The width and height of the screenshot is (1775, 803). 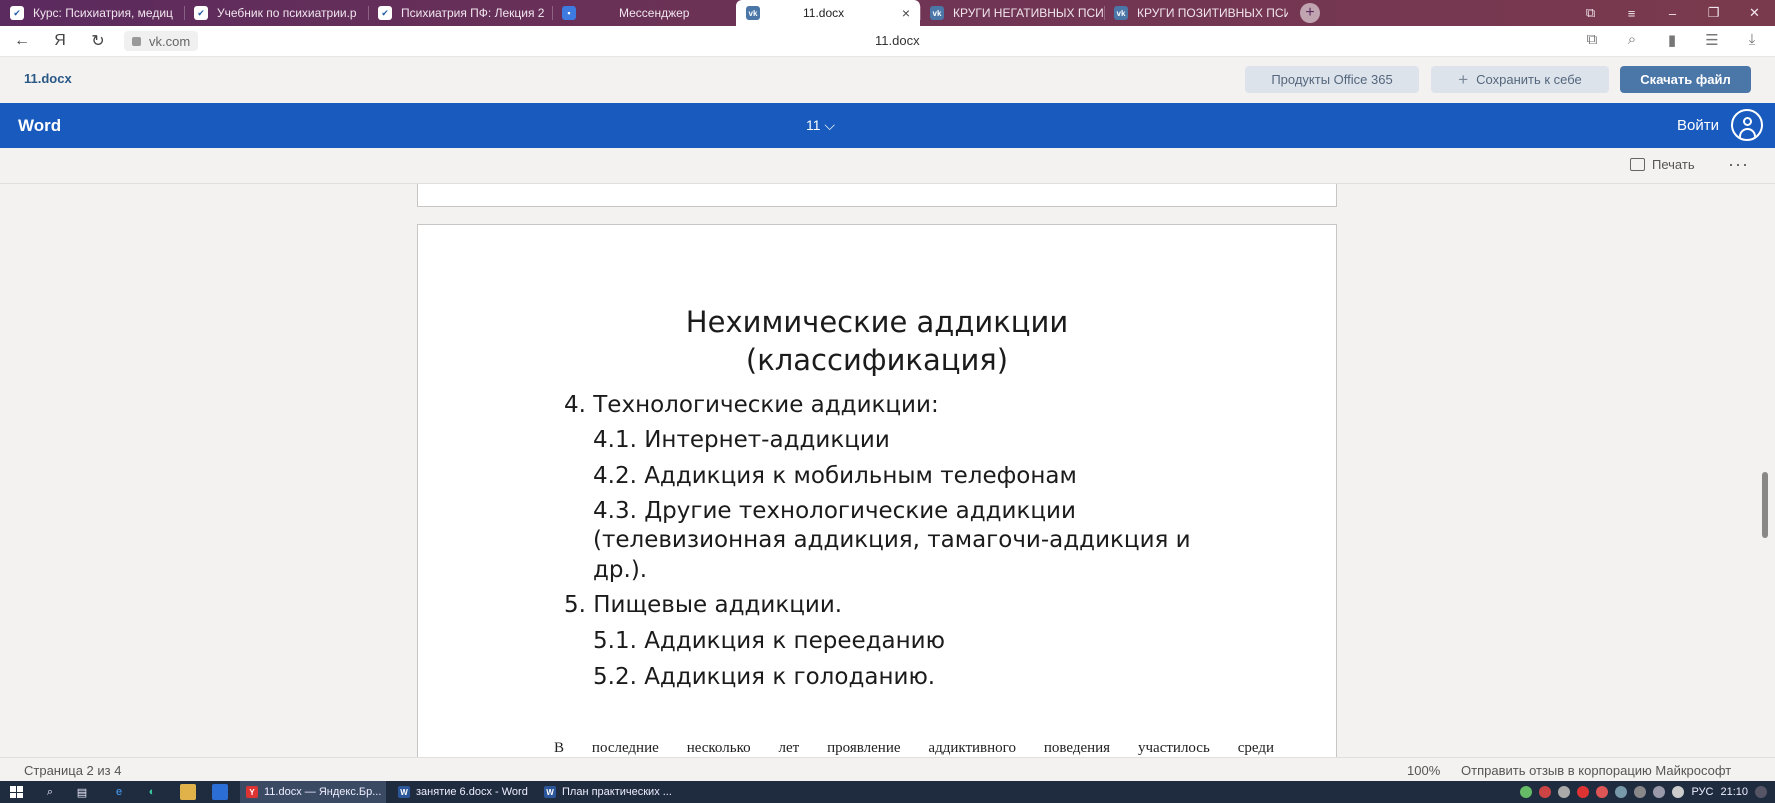 I want to click on document-file-name: 11.docx, so click(x=48, y=78).